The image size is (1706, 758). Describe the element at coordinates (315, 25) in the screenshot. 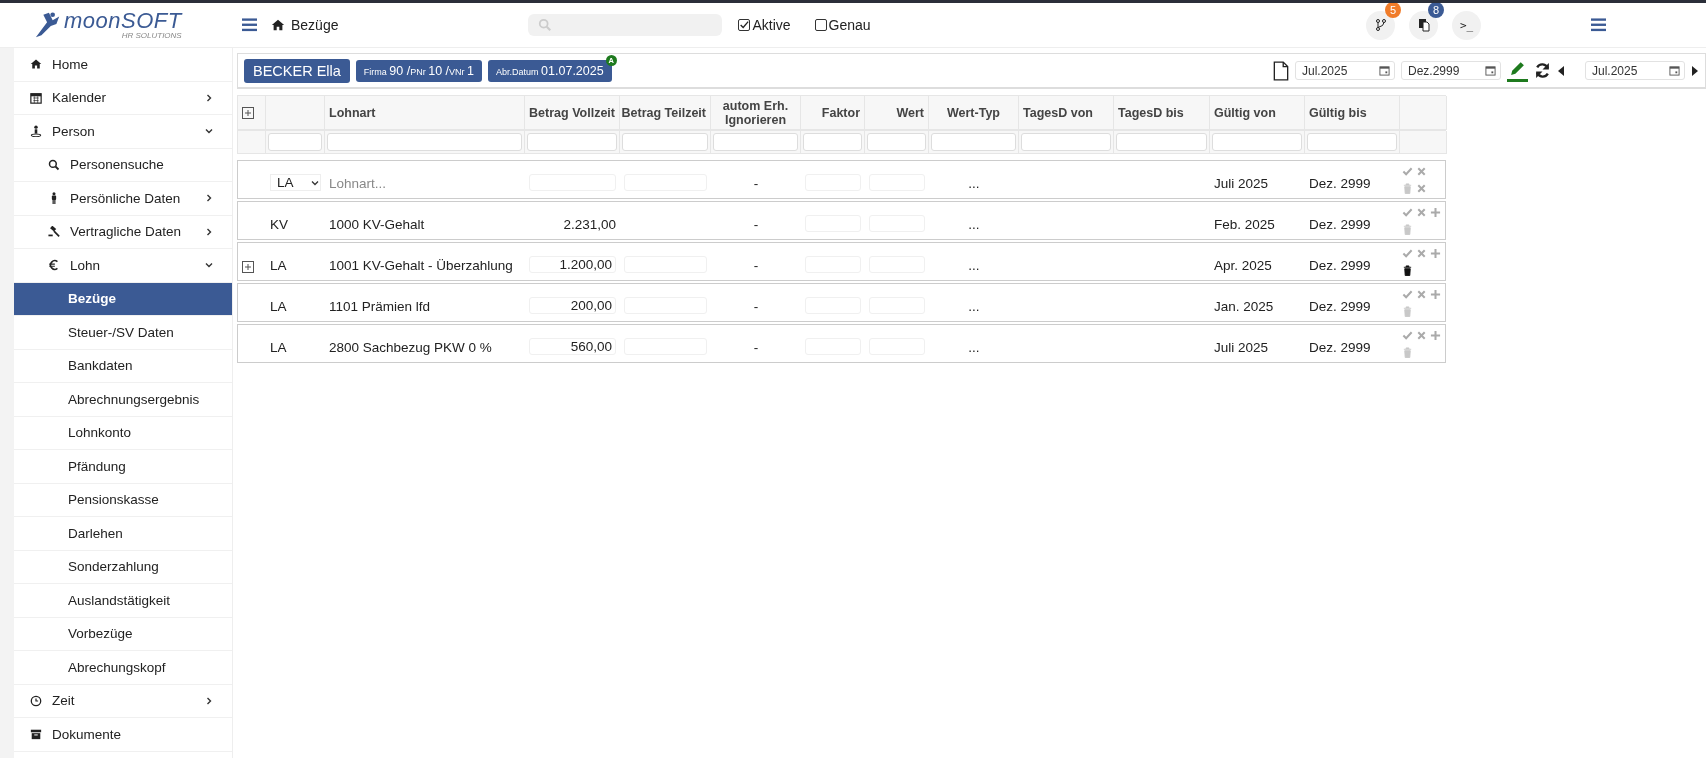

I see `breadcrumb: Bezüge` at that location.